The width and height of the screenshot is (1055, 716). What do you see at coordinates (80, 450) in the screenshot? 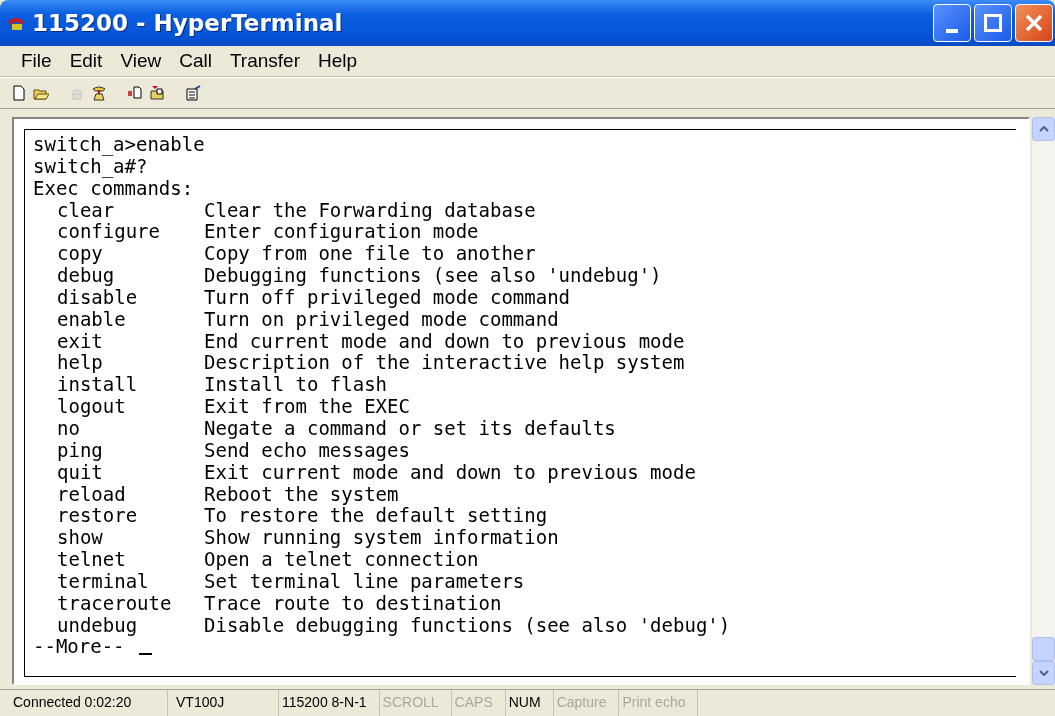
I see `command-name: ping` at bounding box center [80, 450].